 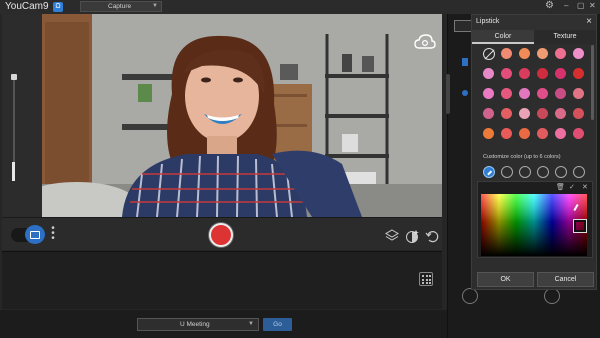 I want to click on custom-color-label: Customize color (up to 6 colors), so click(x=522, y=157).